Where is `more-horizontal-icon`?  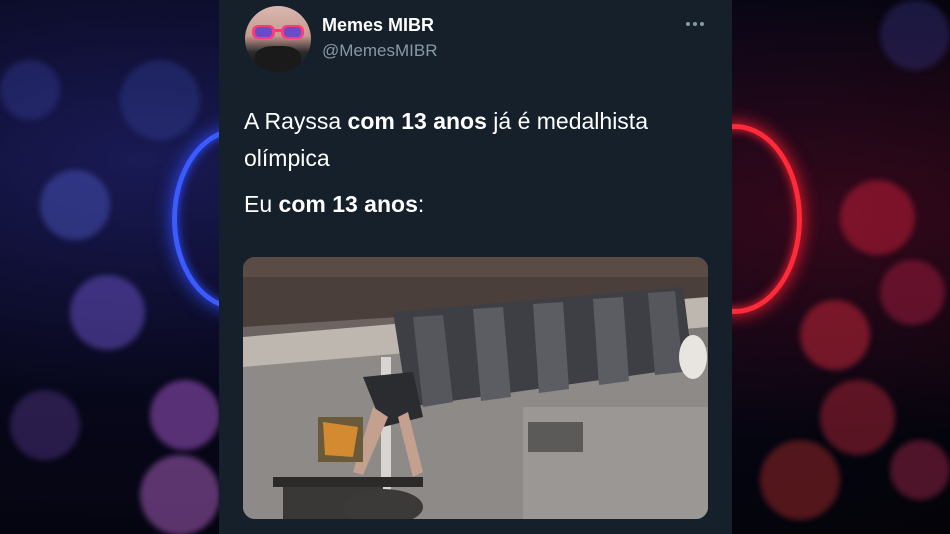 more-horizontal-icon is located at coordinates (695, 24).